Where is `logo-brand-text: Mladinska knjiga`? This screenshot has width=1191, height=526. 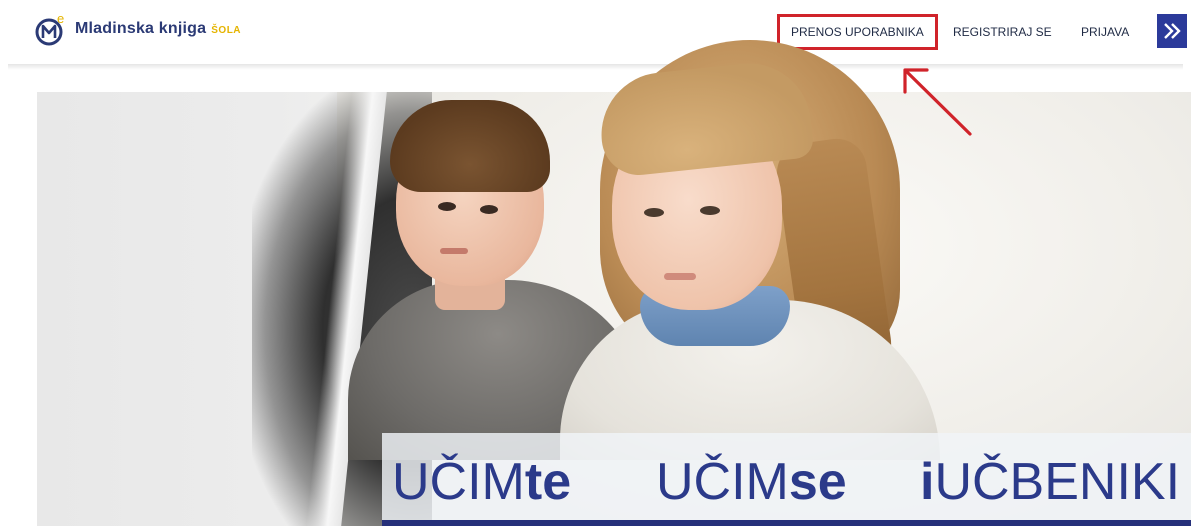
logo-brand-text: Mladinska knjiga is located at coordinates (141, 28).